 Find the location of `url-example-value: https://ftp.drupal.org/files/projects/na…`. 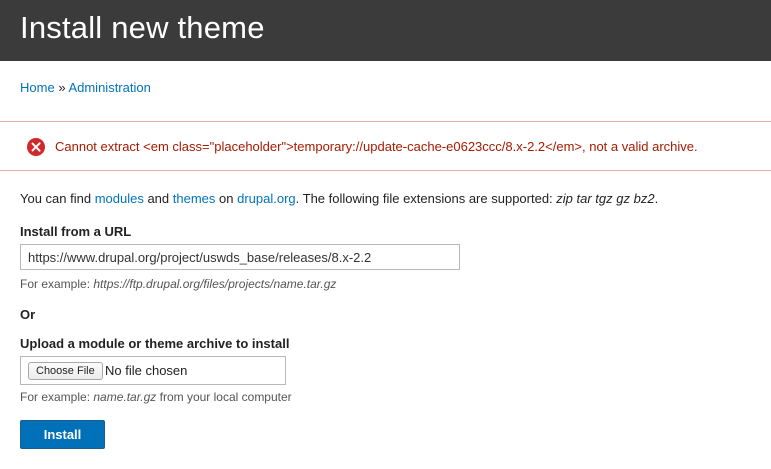

url-example-value: https://ftp.drupal.org/files/projects/na… is located at coordinates (215, 284).